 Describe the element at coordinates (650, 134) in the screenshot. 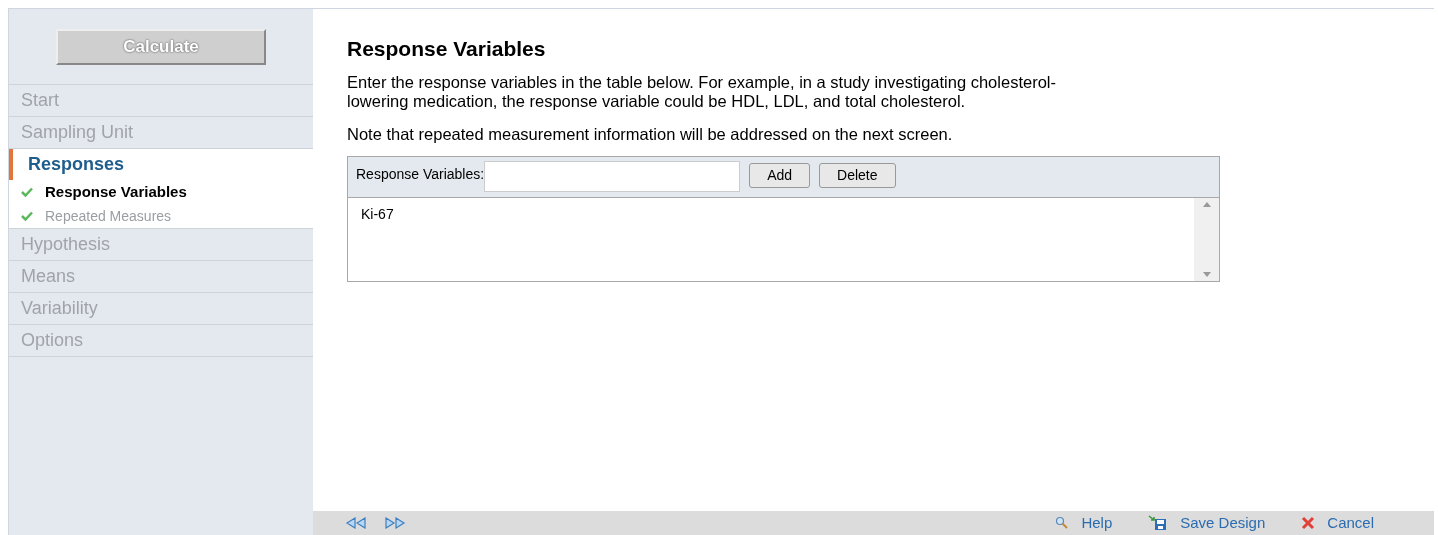

I see `paragraph: Note that repeated measurement information will be addressed on the next screen.` at that location.